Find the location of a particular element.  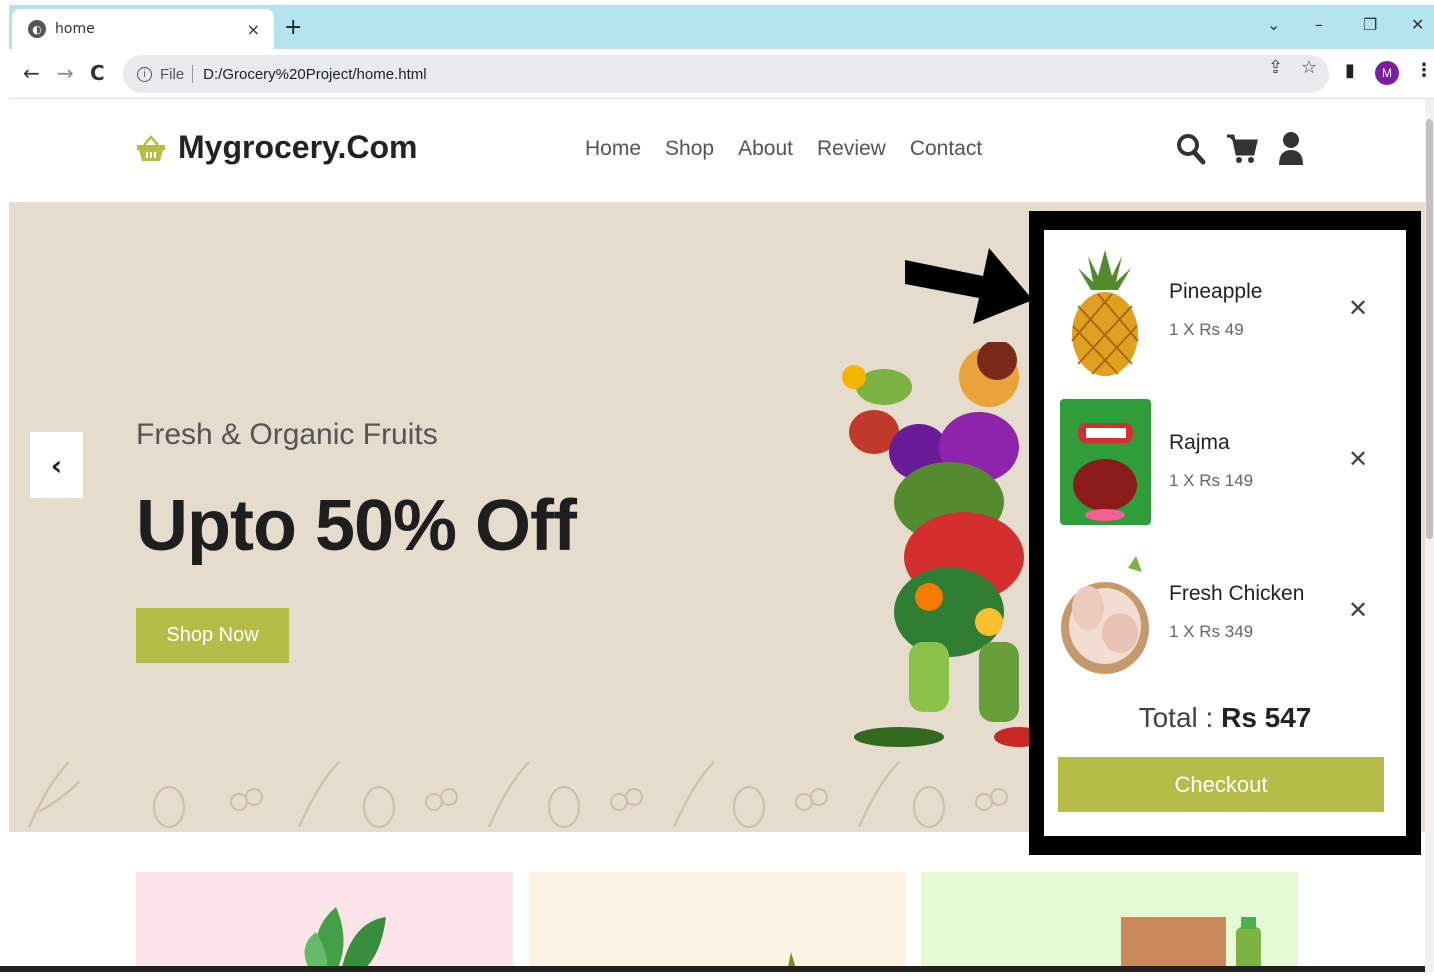

profile-avatar: M is located at coordinates (1387, 73).